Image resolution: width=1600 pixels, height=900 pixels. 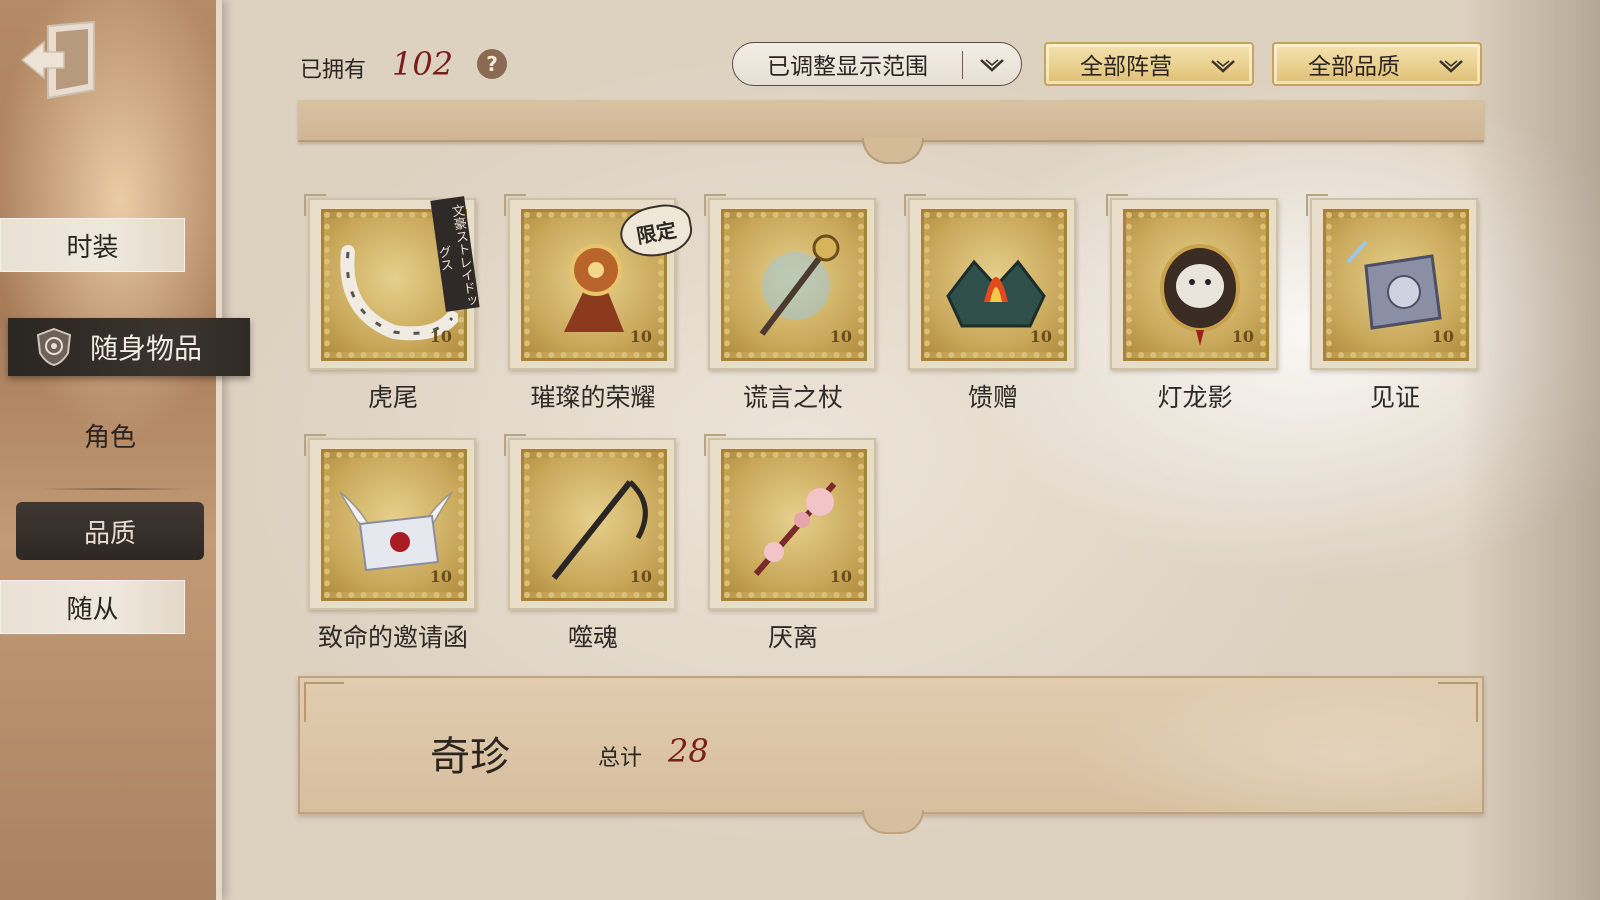 I want to click on display-range-label: 已调整显示范围, so click(x=847, y=67).